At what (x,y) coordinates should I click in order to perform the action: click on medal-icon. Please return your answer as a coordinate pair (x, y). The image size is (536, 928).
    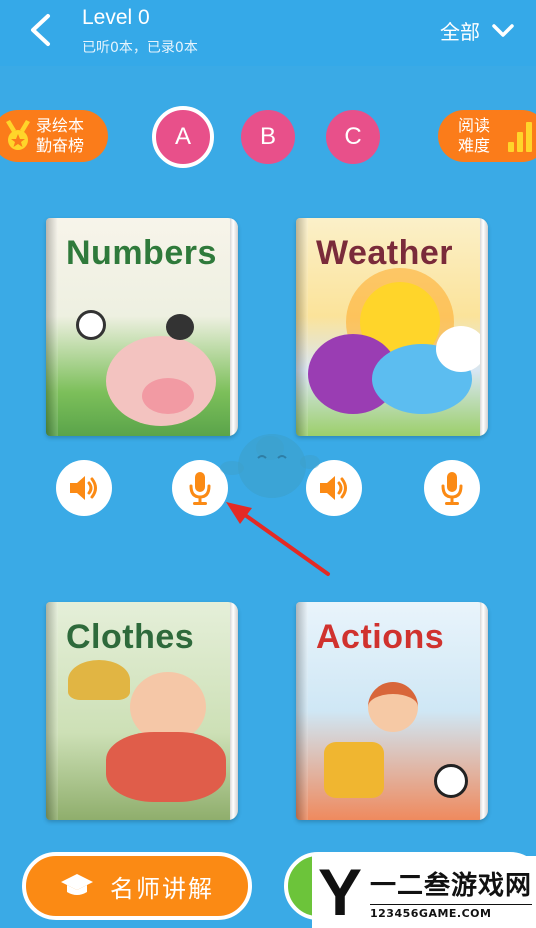
    Looking at the image, I should click on (18, 135).